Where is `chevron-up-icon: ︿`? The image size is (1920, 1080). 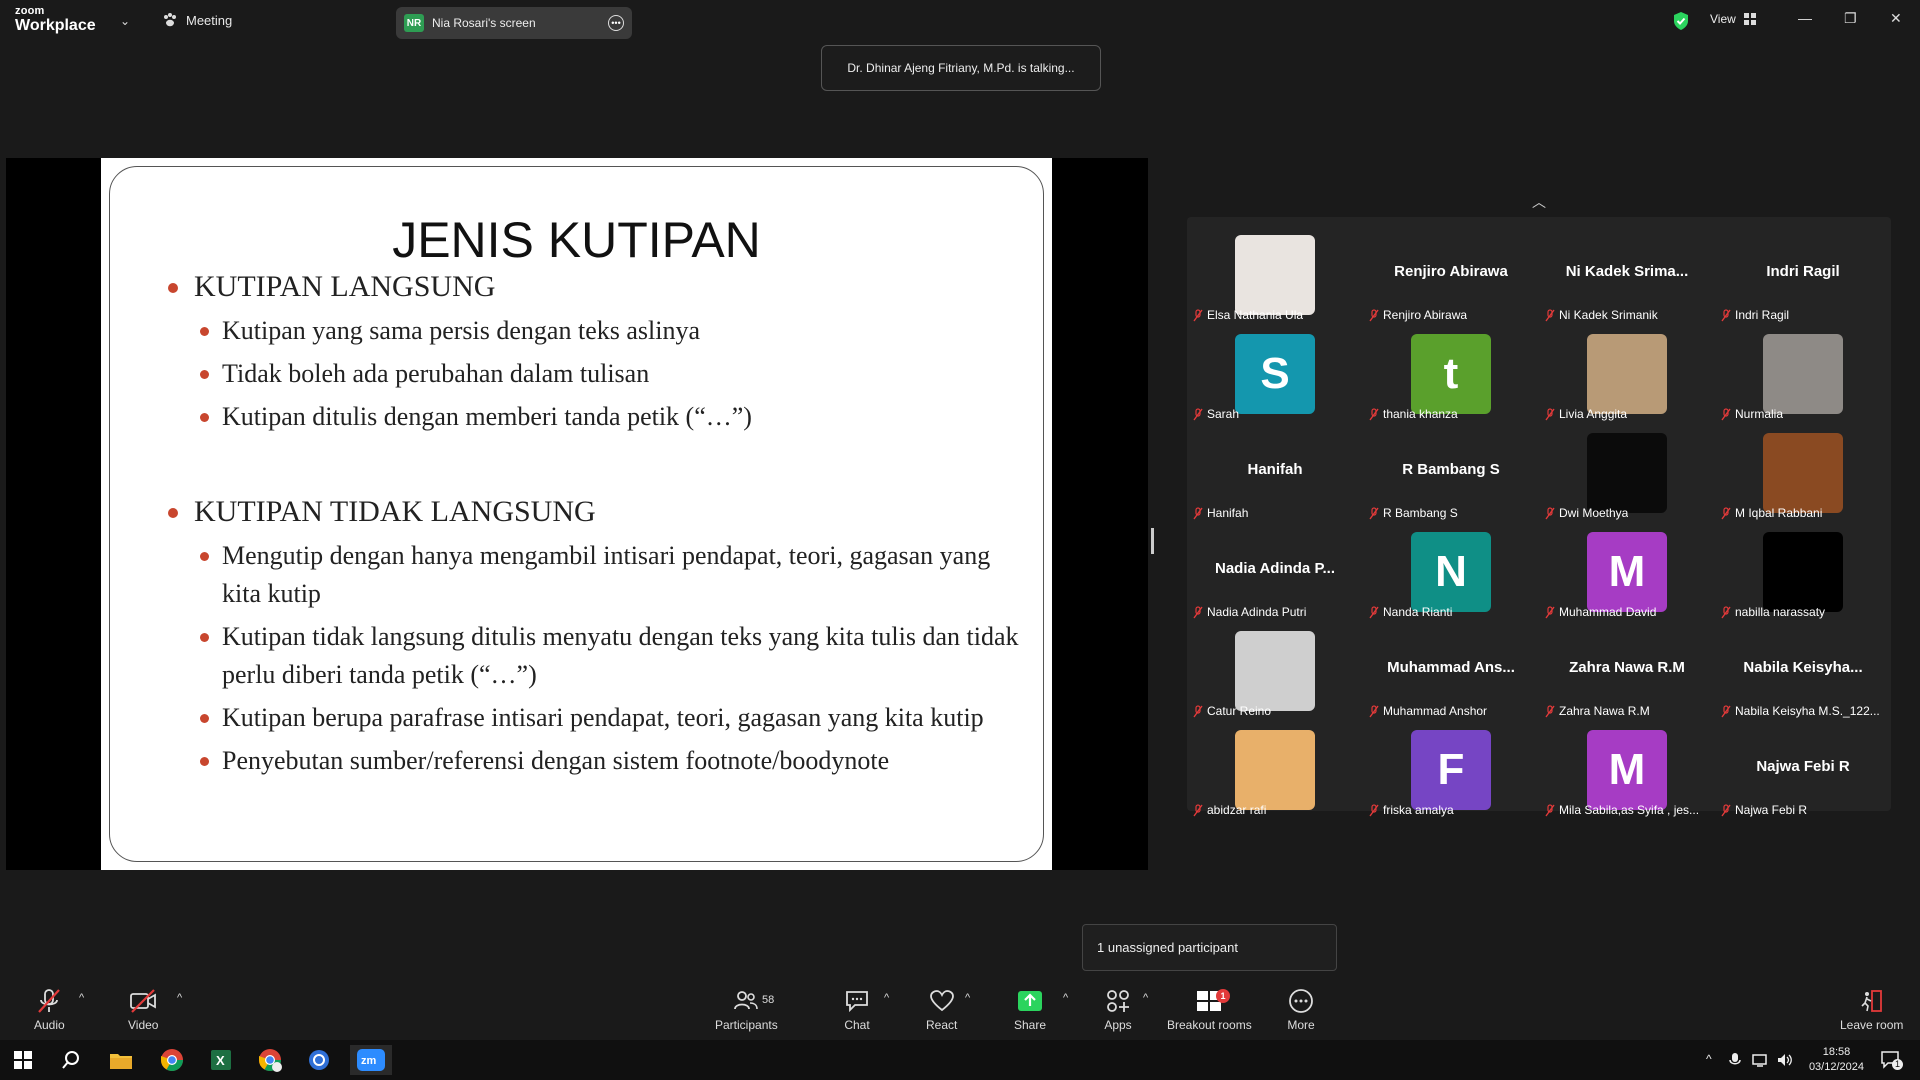
chevron-up-icon: ︿ is located at coordinates (1539, 202).